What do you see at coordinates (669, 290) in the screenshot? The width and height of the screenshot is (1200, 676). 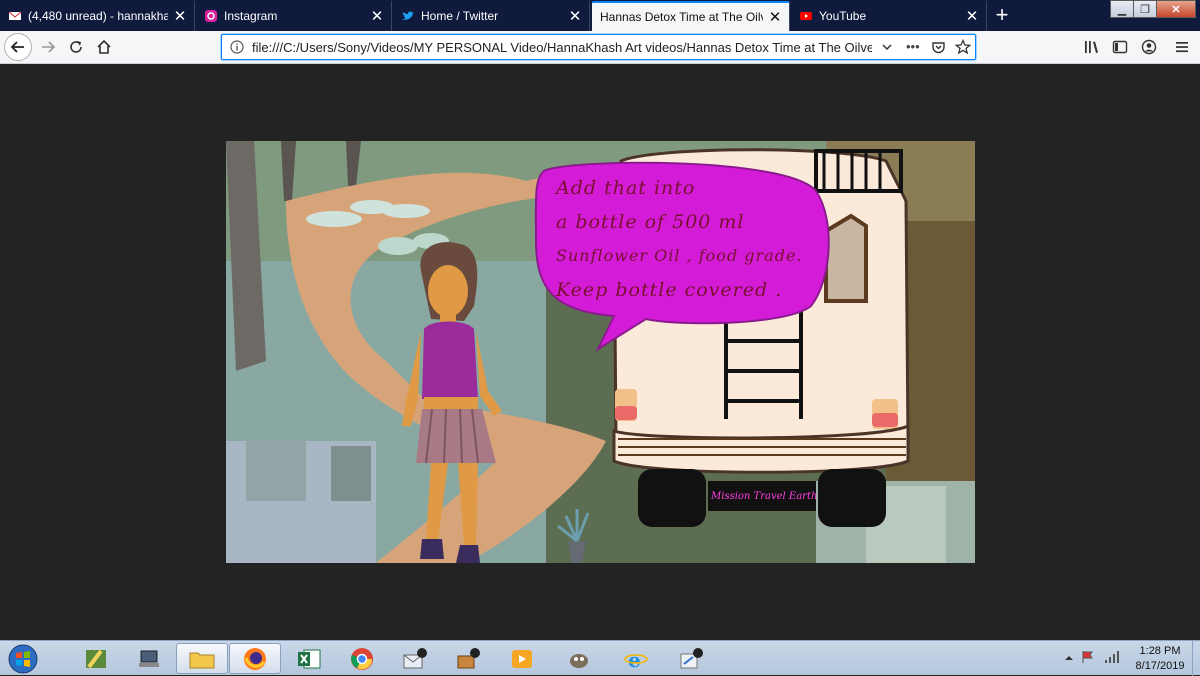 I see `speech-line: Keep bottle covered .` at bounding box center [669, 290].